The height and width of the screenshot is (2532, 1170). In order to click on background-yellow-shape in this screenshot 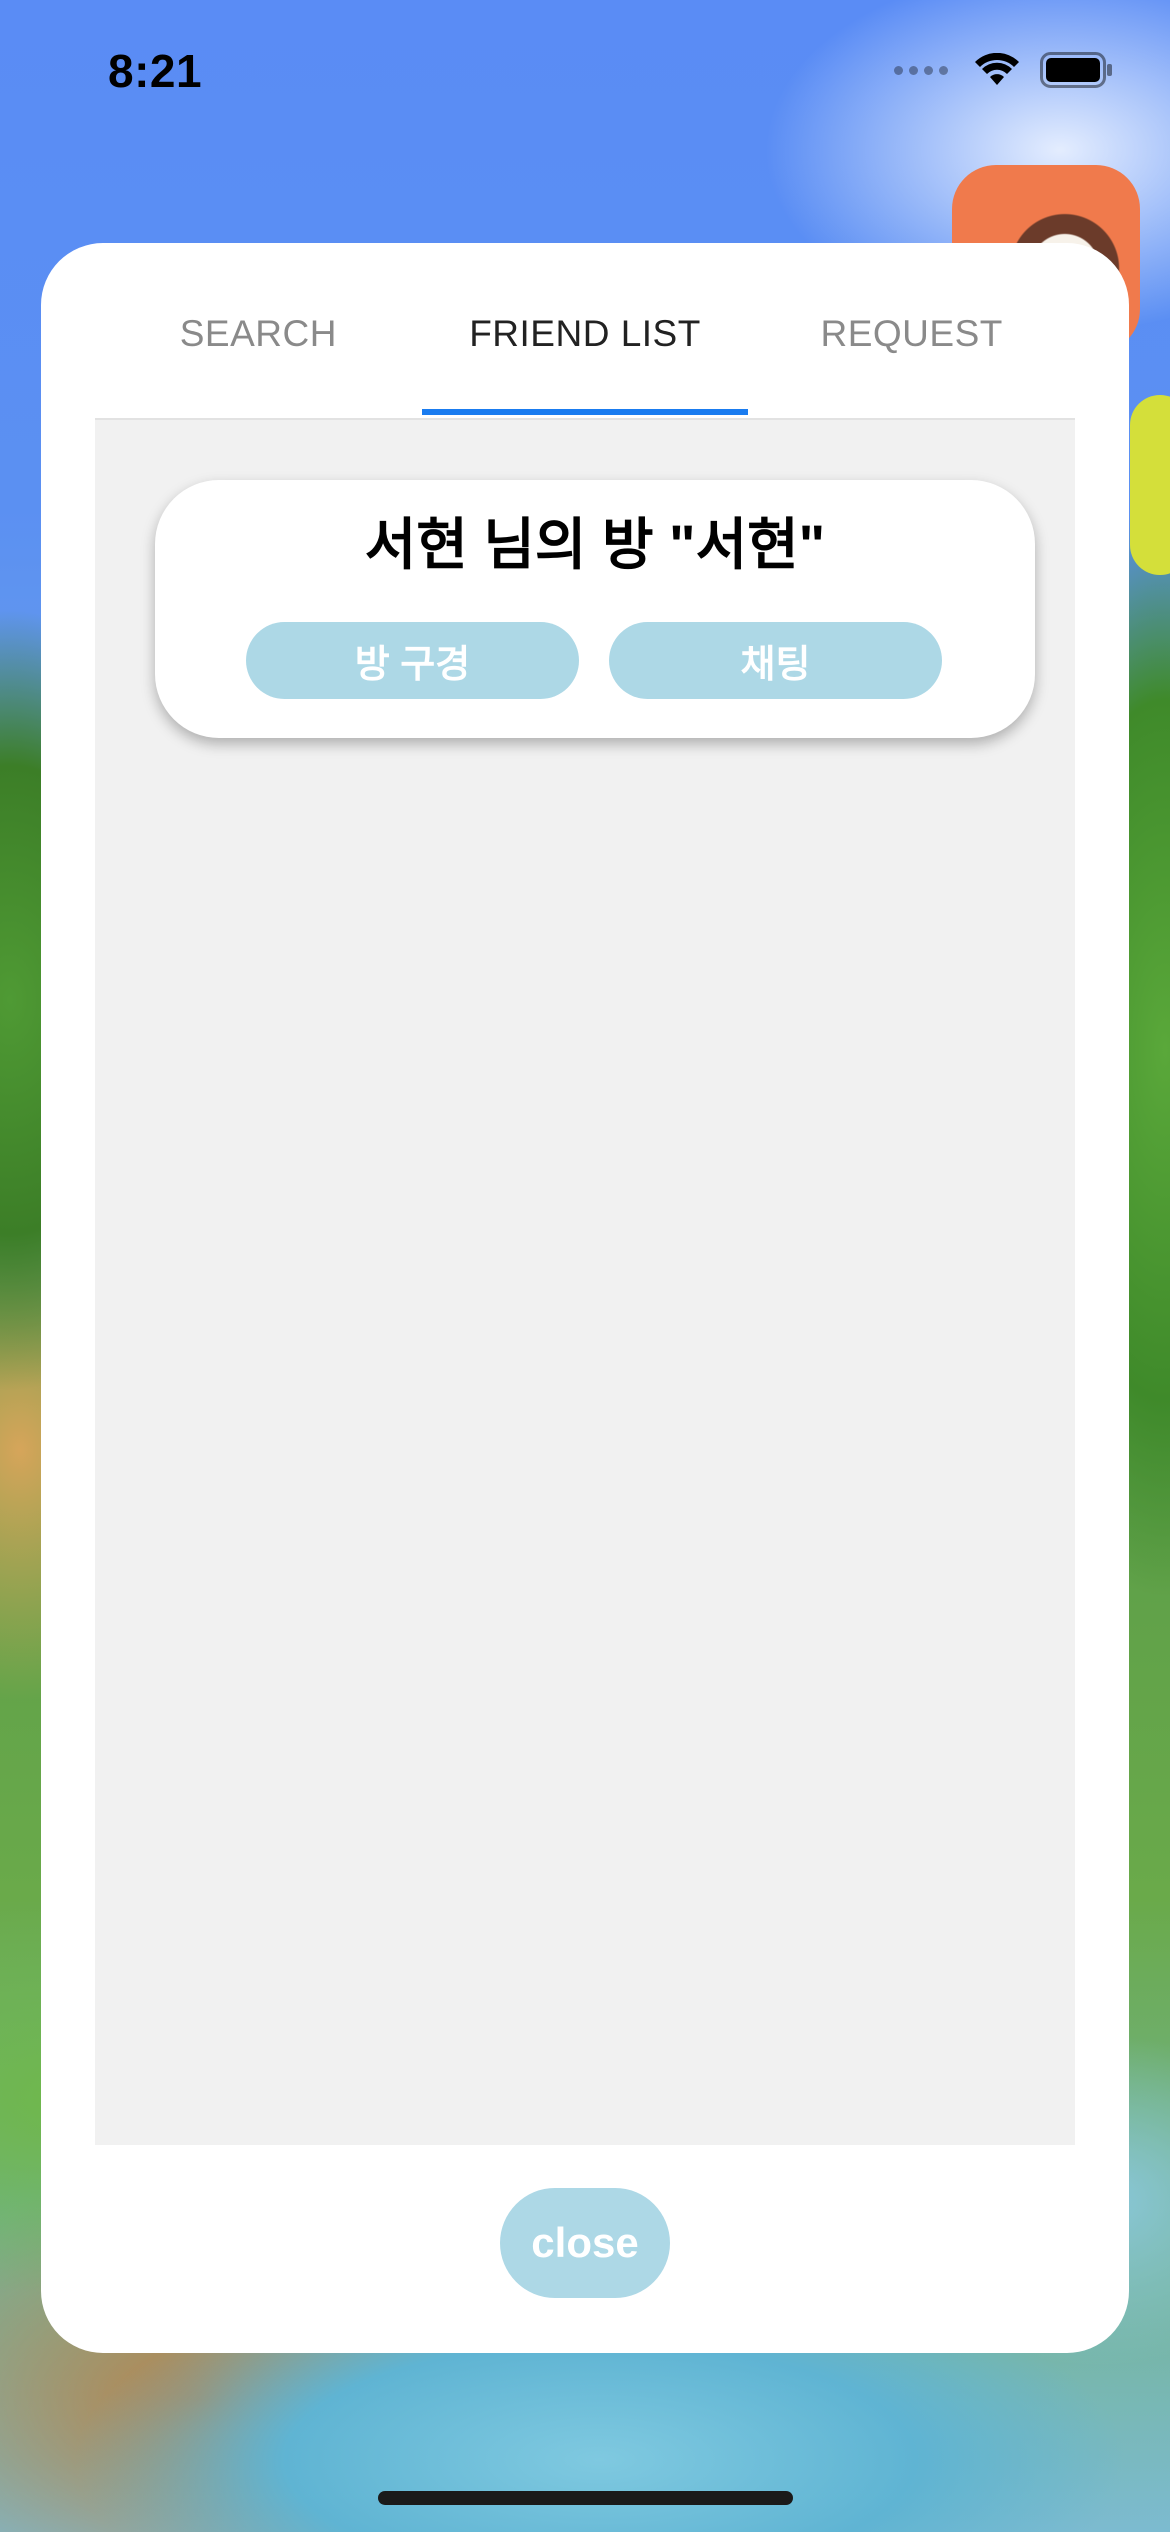, I will do `click(1150, 485)`.